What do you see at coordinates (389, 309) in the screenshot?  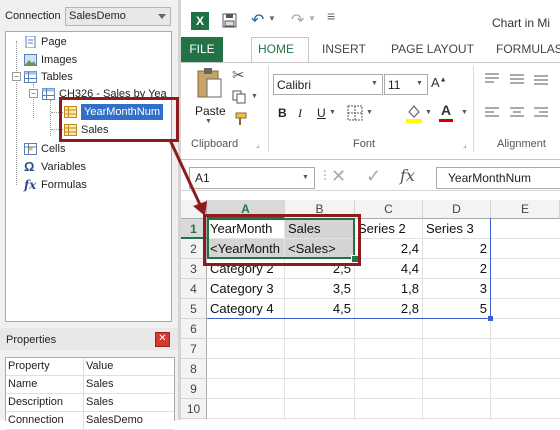 I see `cell-c5: 2,8` at bounding box center [389, 309].